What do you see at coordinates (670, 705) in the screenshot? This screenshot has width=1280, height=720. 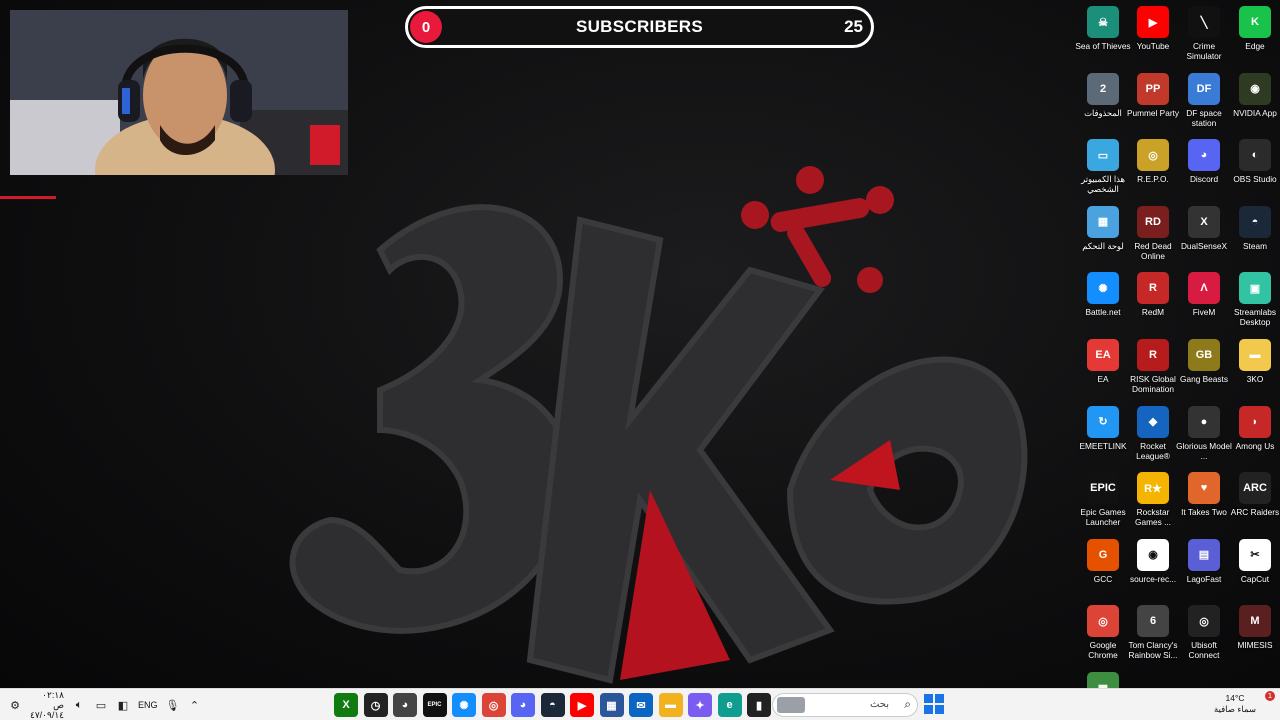 I see `explorer-app: ▬` at bounding box center [670, 705].